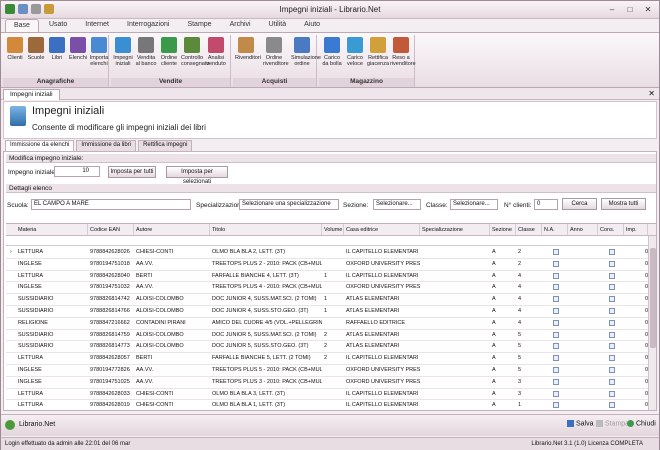 The width and height of the screenshot is (660, 450). Describe the element at coordinates (172, 229) in the screenshot. I see `col-autore: Autore` at that location.